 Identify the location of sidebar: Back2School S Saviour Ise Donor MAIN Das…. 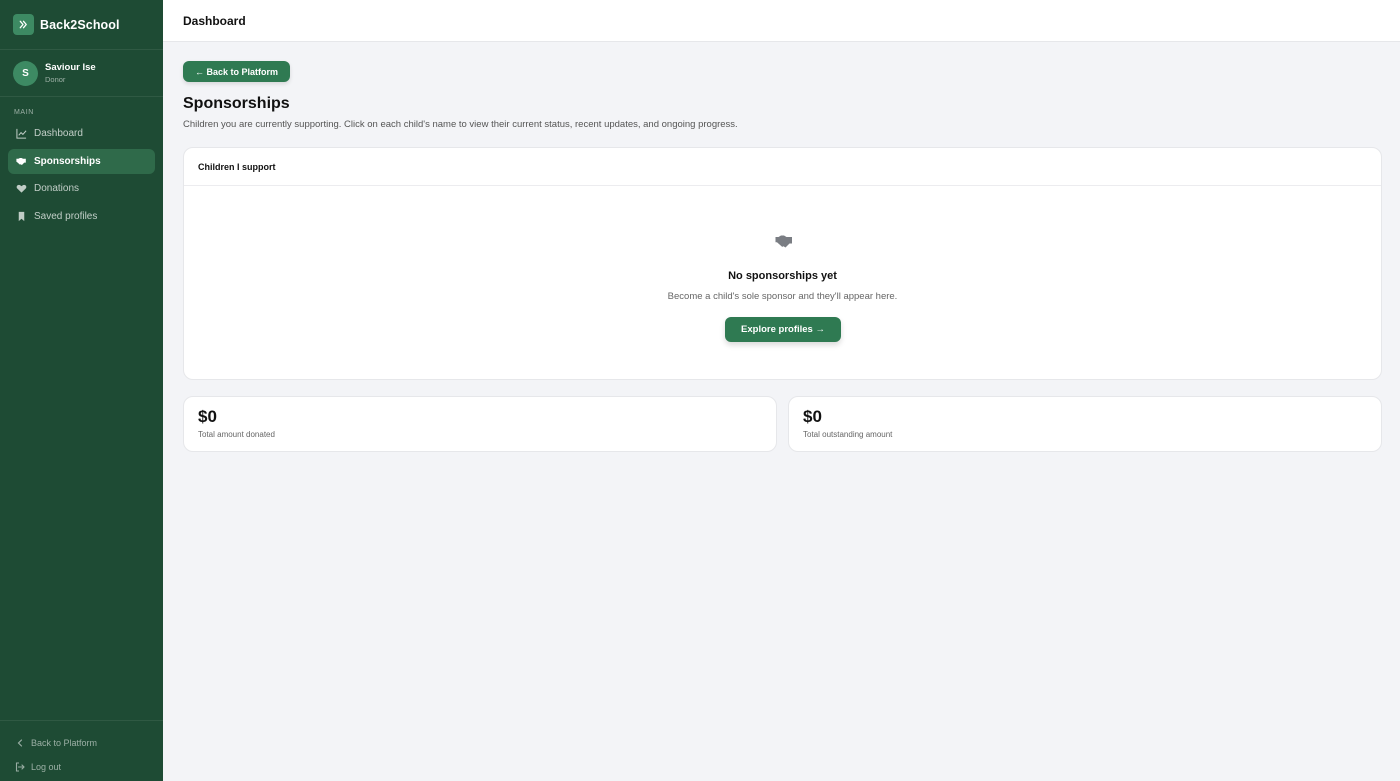
(81, 390).